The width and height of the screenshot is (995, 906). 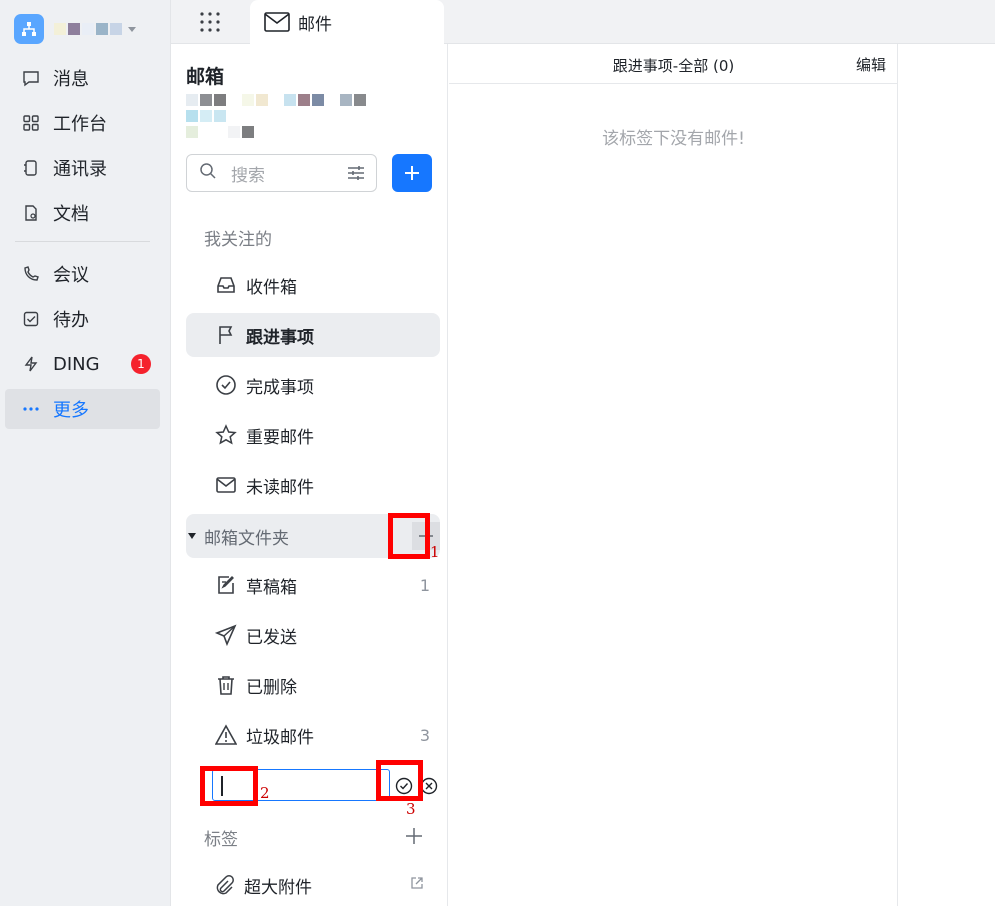 What do you see at coordinates (424, 735) in the screenshot?
I see `folder-count: 3` at bounding box center [424, 735].